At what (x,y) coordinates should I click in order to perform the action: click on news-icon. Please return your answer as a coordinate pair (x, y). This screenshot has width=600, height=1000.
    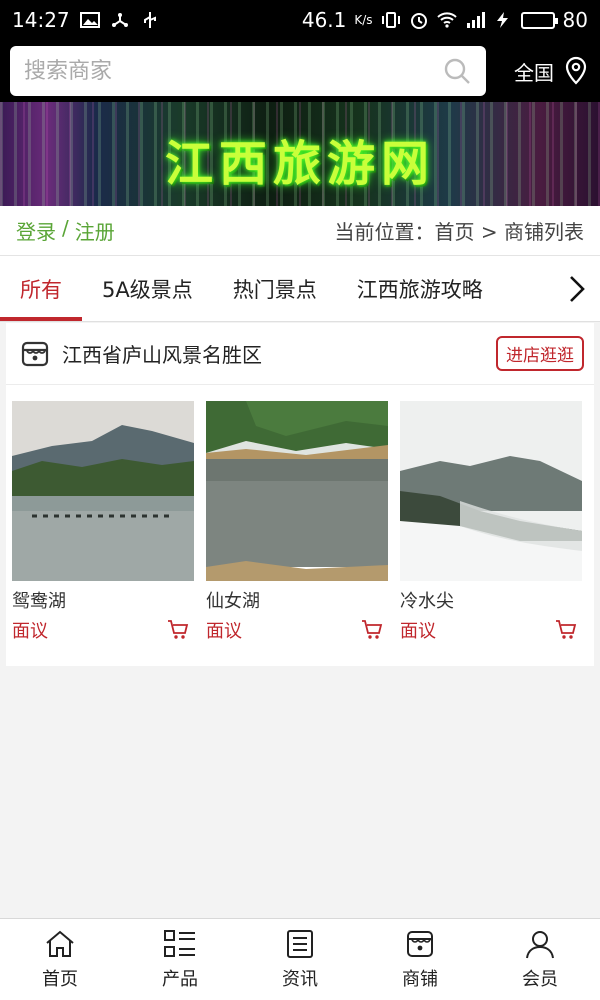
    Looking at the image, I should click on (300, 943).